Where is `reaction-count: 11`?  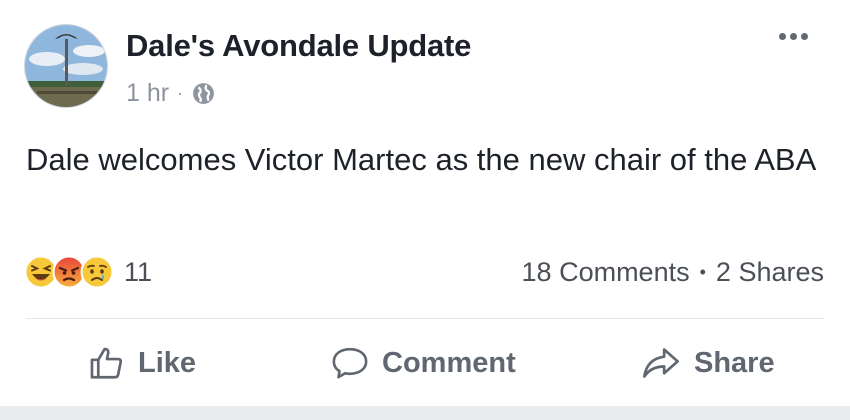 reaction-count: 11 is located at coordinates (138, 271).